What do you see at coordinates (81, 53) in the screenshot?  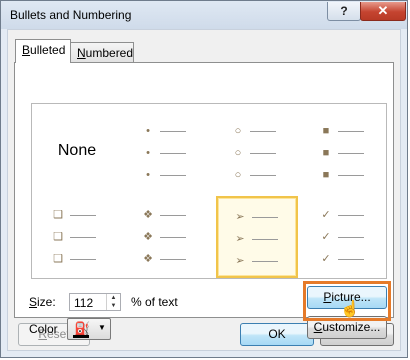 I see `tab-numbered-mnemonic: N` at bounding box center [81, 53].